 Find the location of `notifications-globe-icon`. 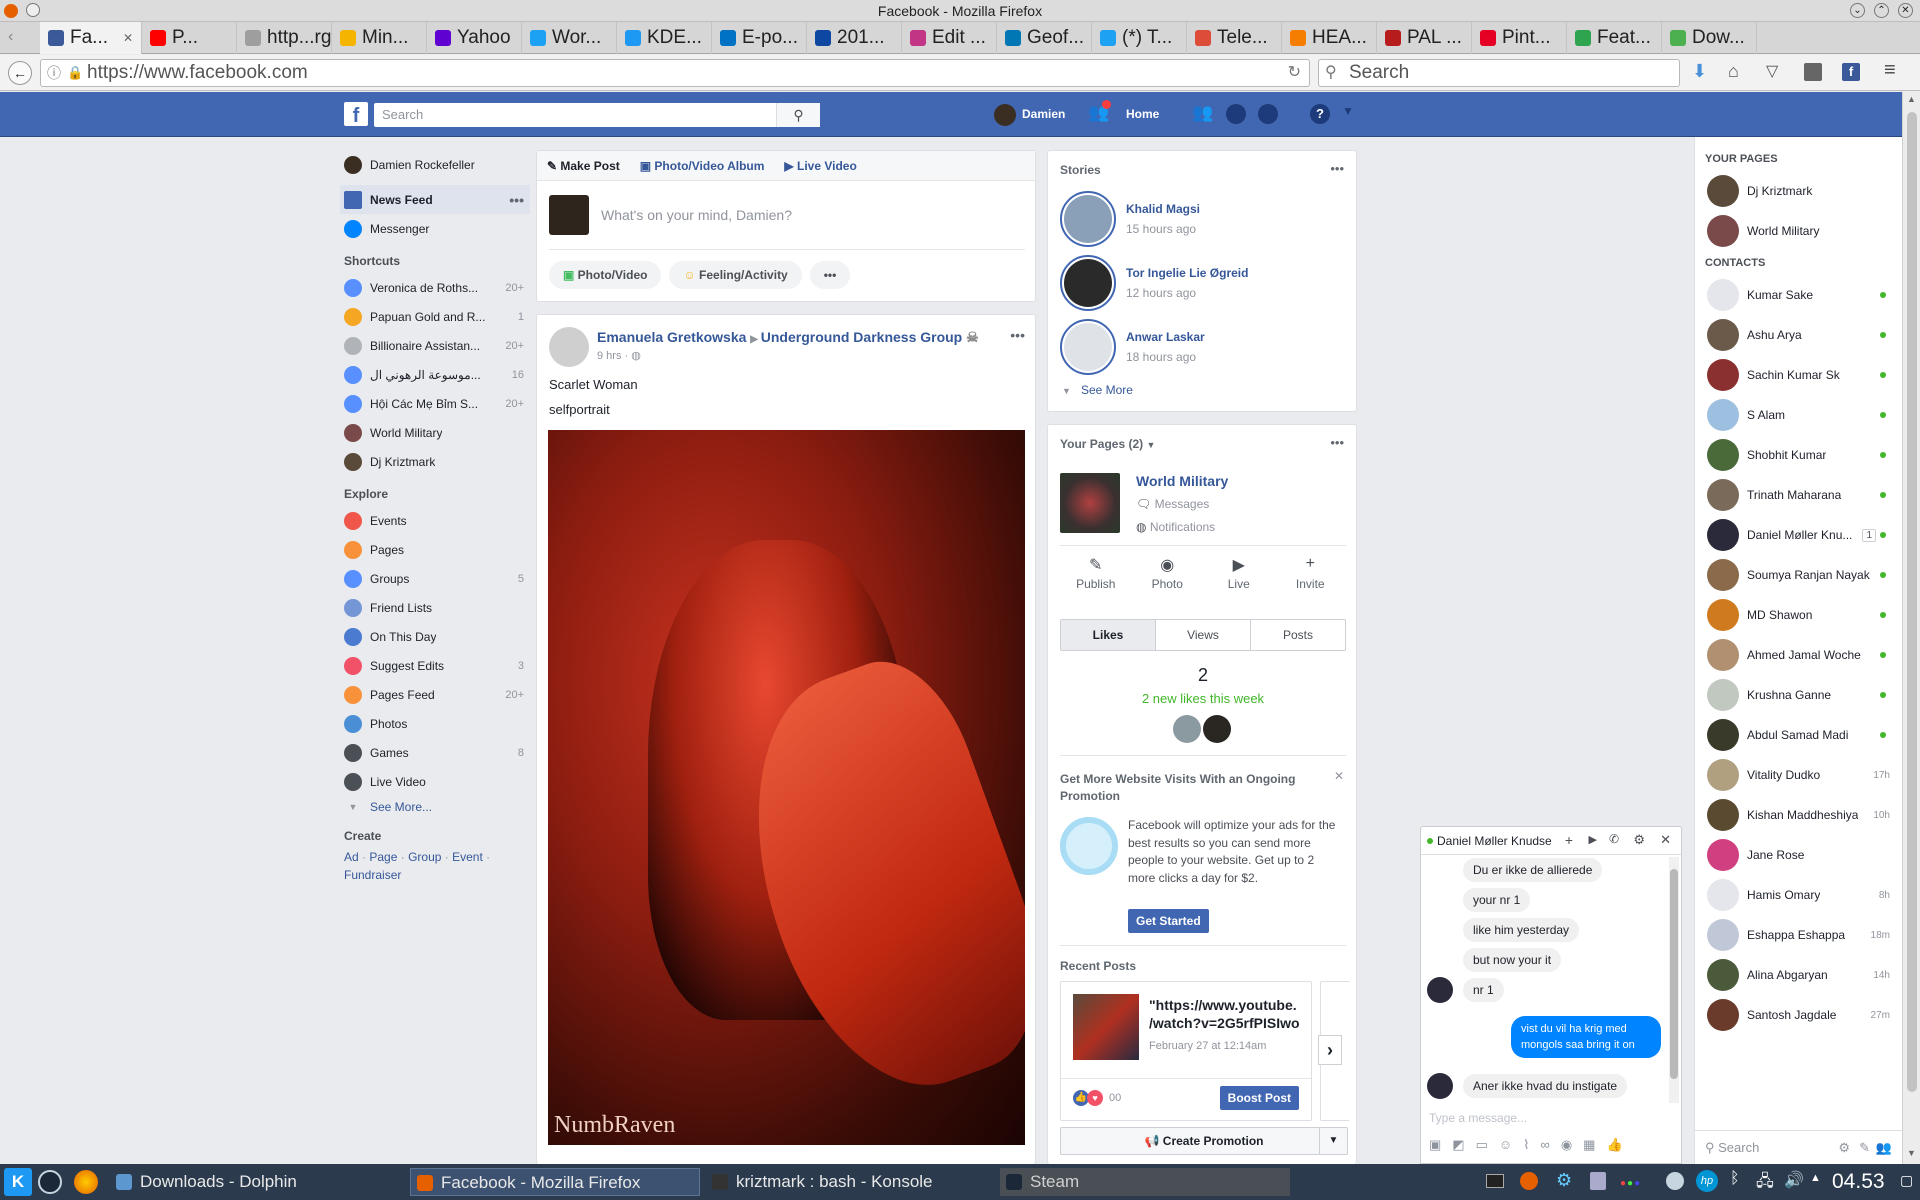

notifications-globe-icon is located at coordinates (1268, 114).